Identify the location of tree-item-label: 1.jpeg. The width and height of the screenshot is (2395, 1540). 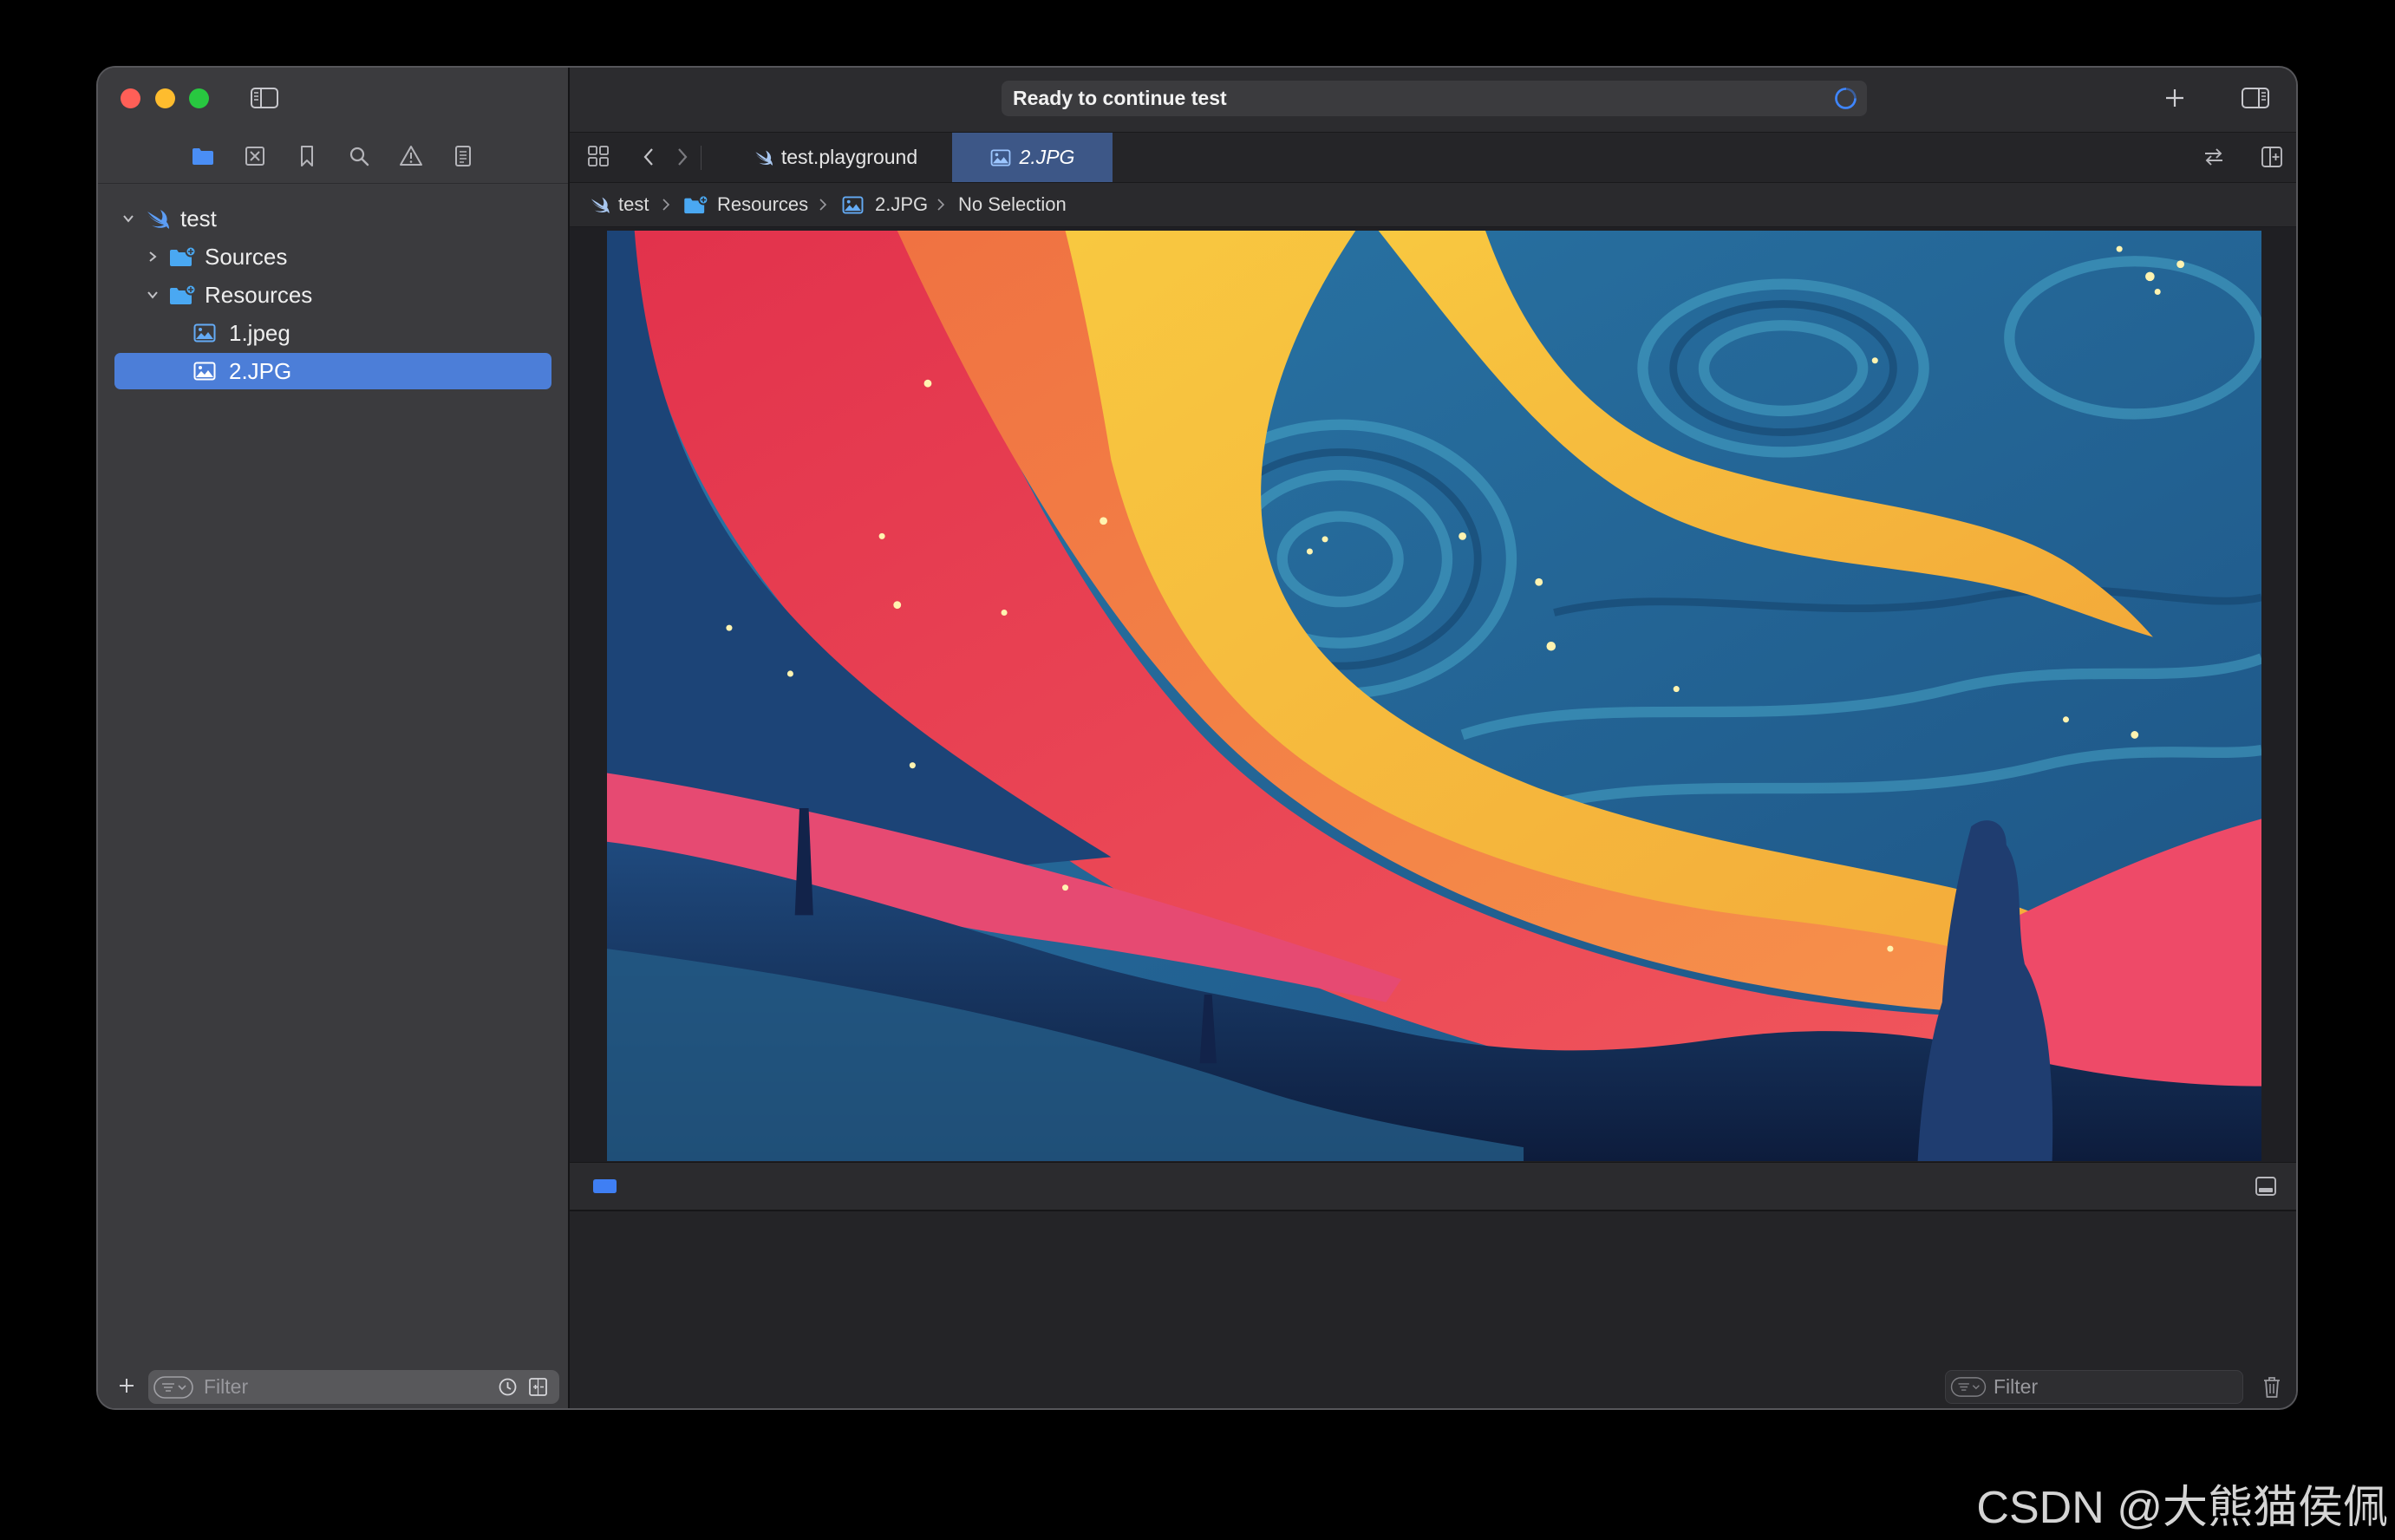
(260, 333).